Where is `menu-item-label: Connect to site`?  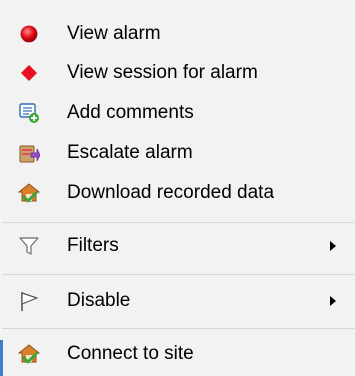 menu-item-label: Connect to site is located at coordinates (130, 353).